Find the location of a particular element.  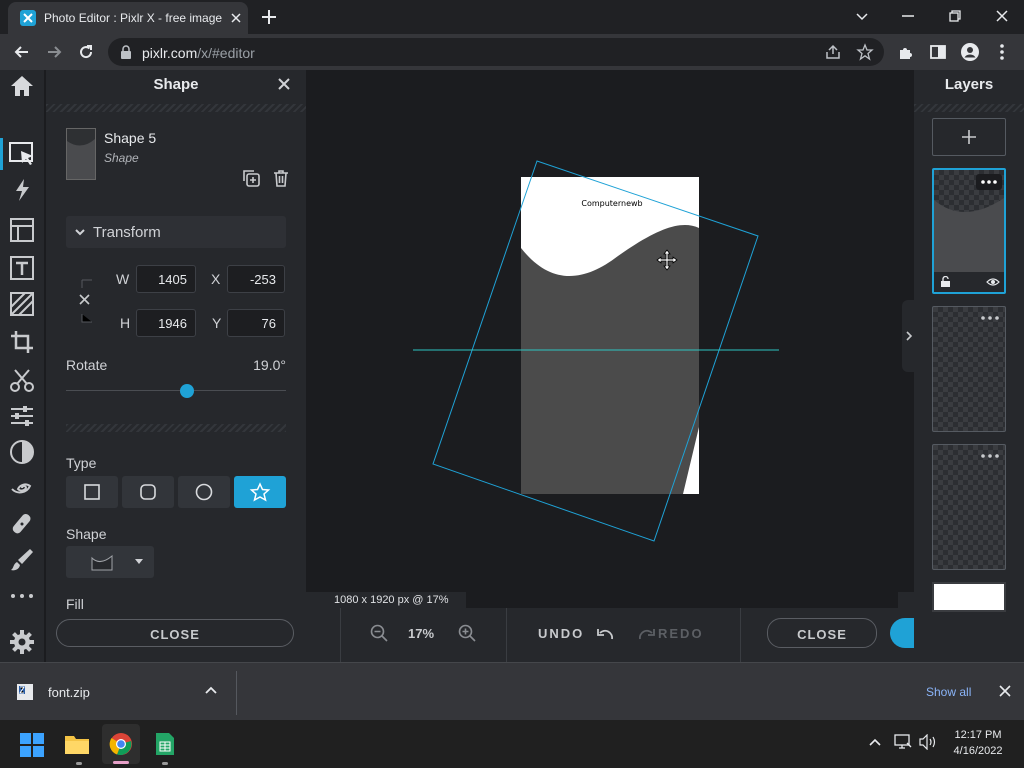

bookmark-star-icon is located at coordinates (865, 52).